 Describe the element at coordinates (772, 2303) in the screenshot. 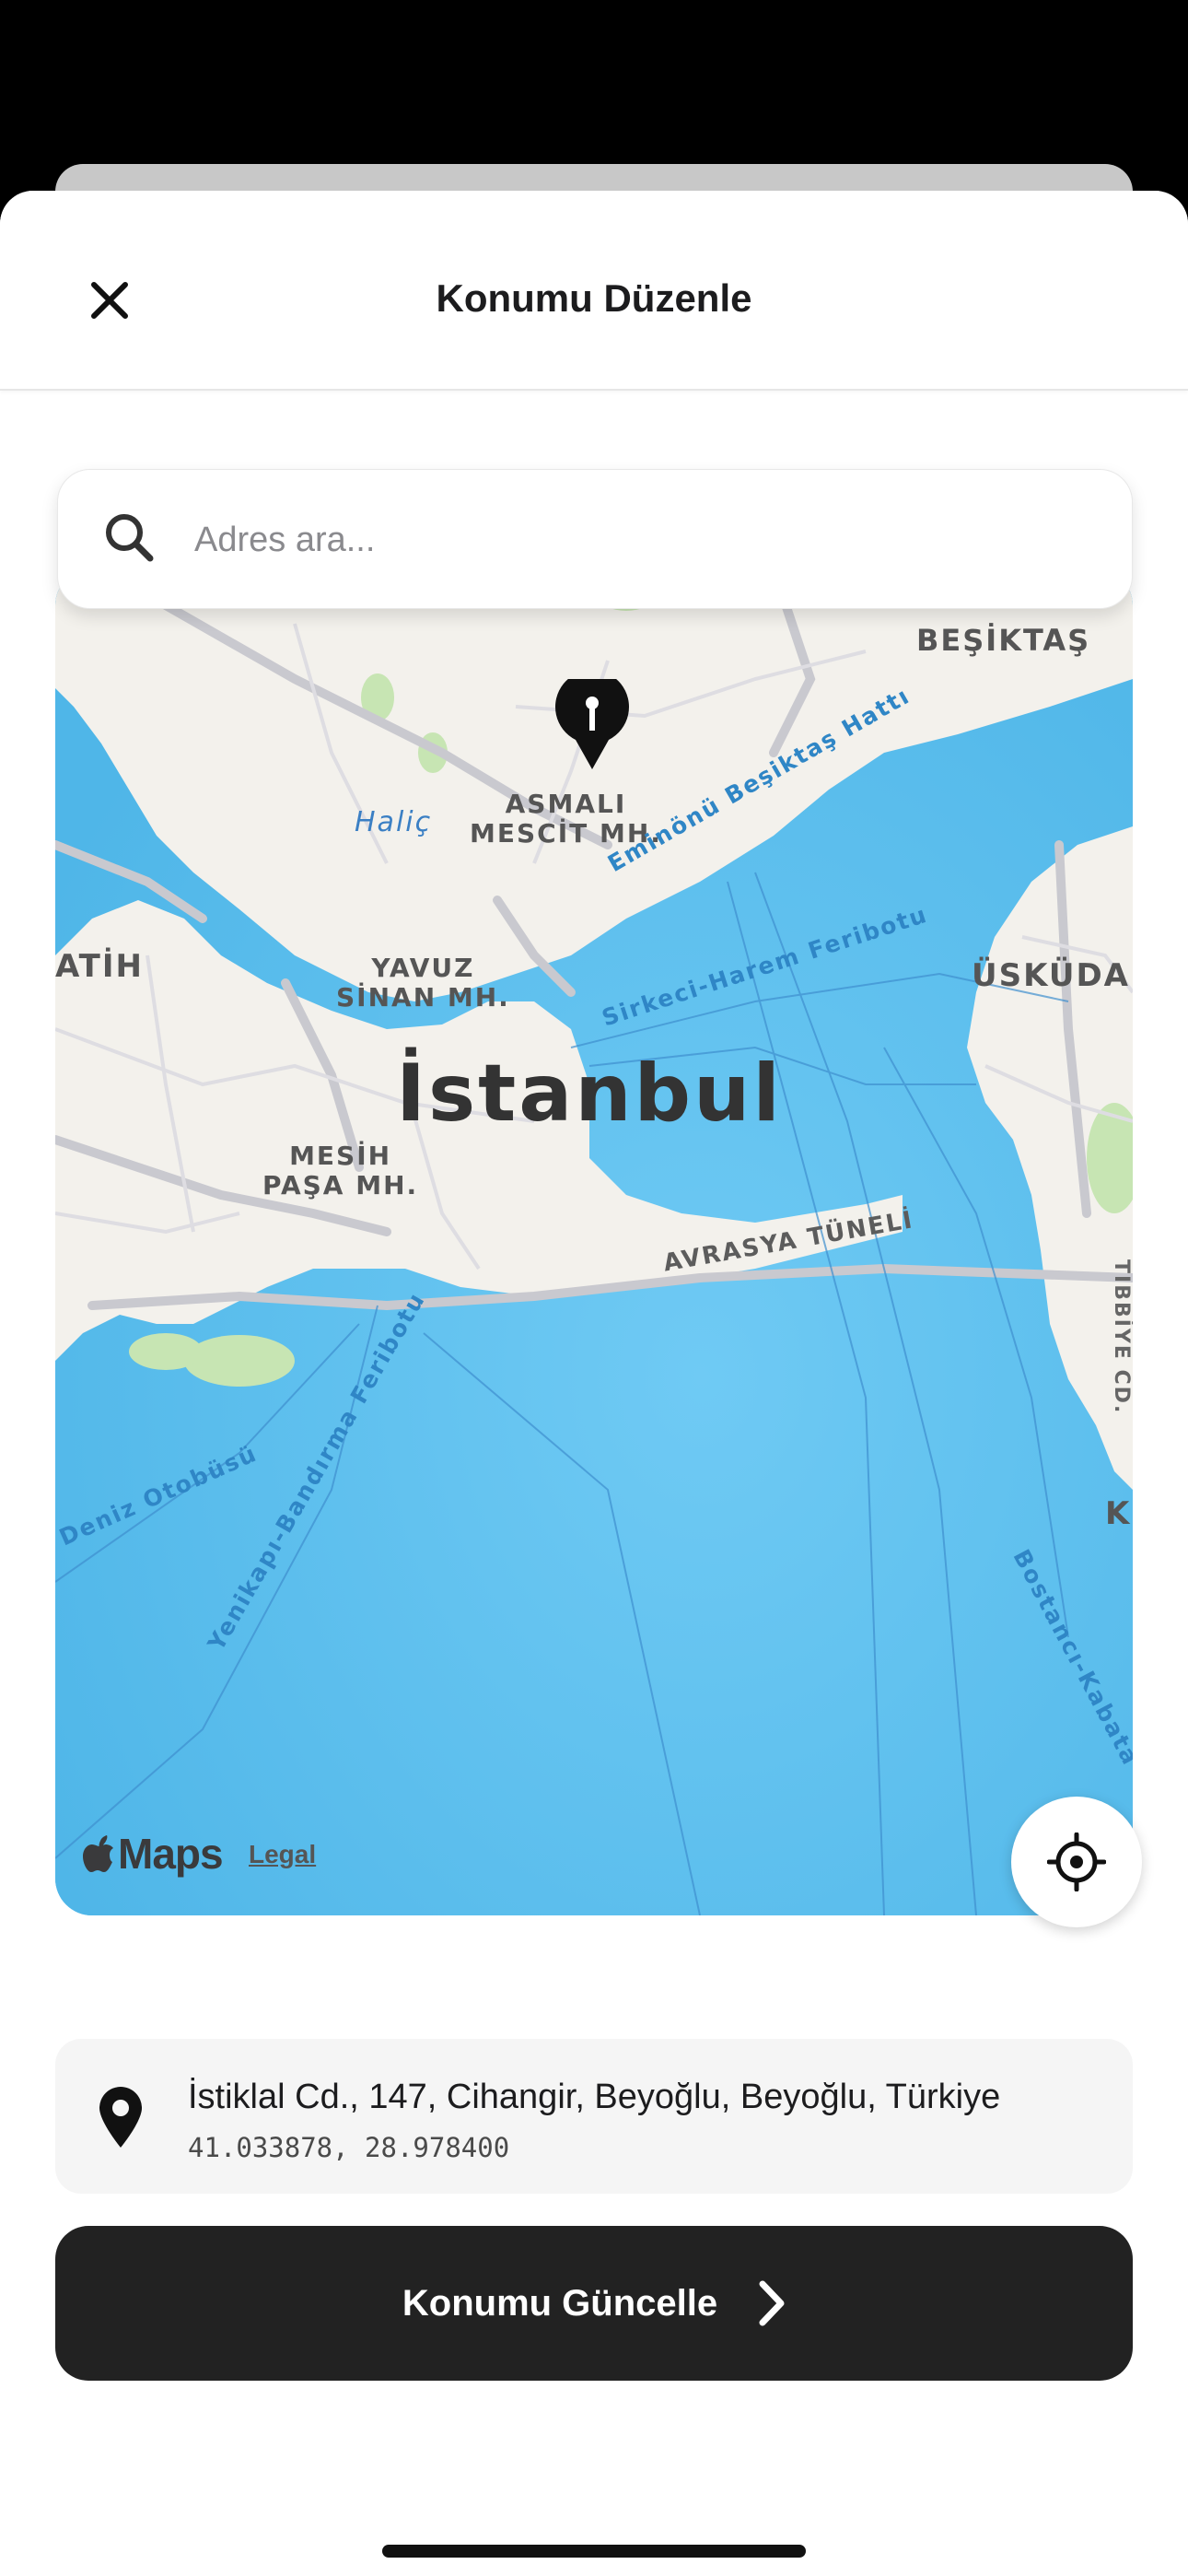

I see `chevron-right-icon` at that location.